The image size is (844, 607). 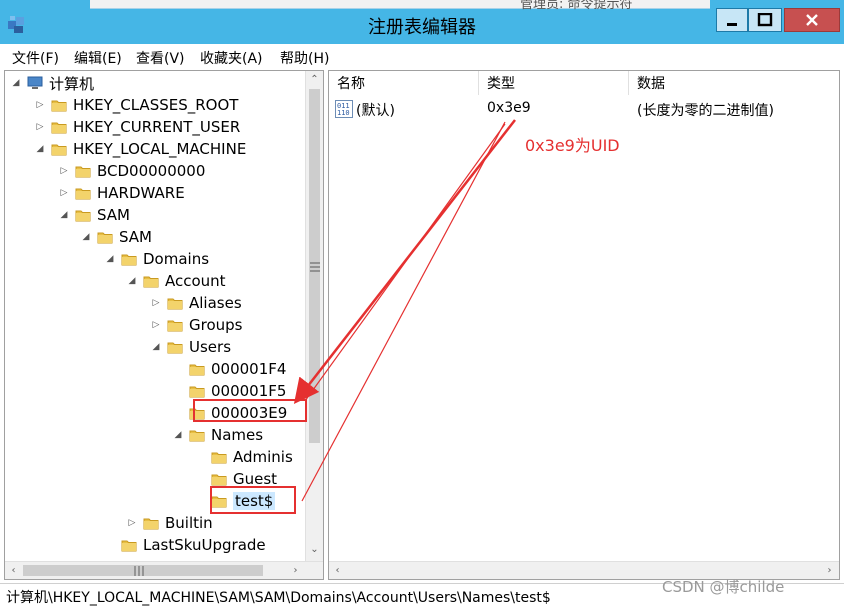 I want to click on arrow-to-rid-key, so click(x=404, y=261).